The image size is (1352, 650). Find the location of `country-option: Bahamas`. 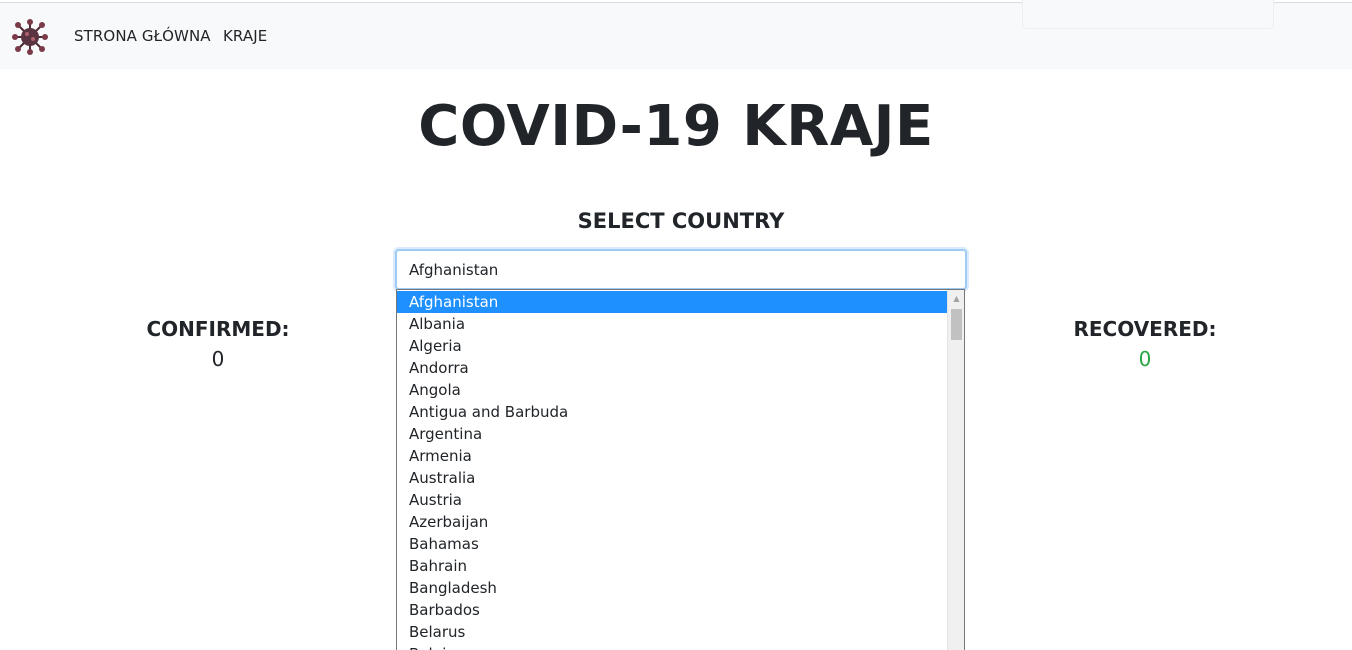

country-option: Bahamas is located at coordinates (672, 544).